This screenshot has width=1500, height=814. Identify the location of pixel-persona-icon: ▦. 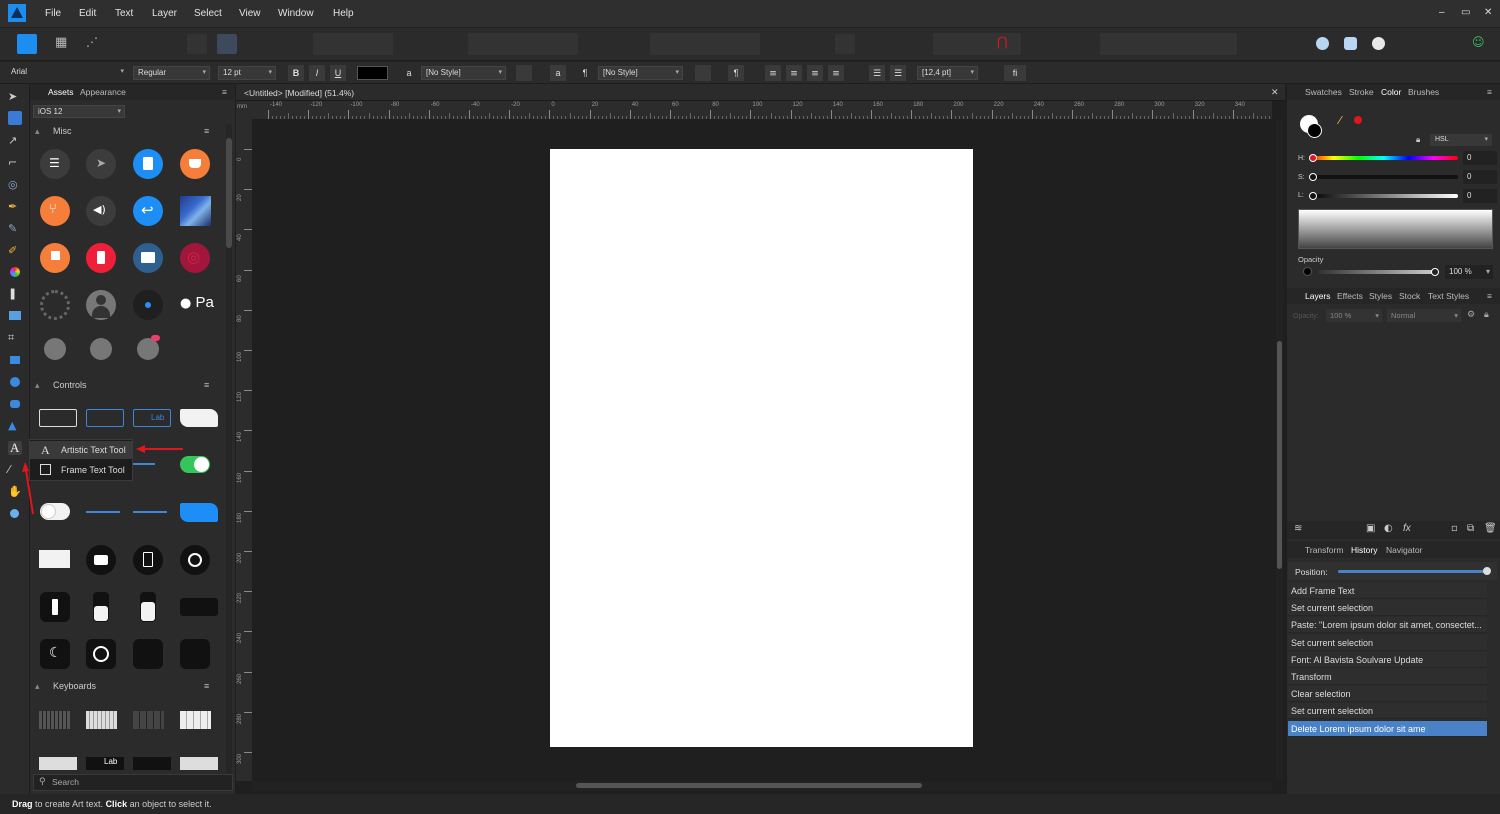
(62, 44).